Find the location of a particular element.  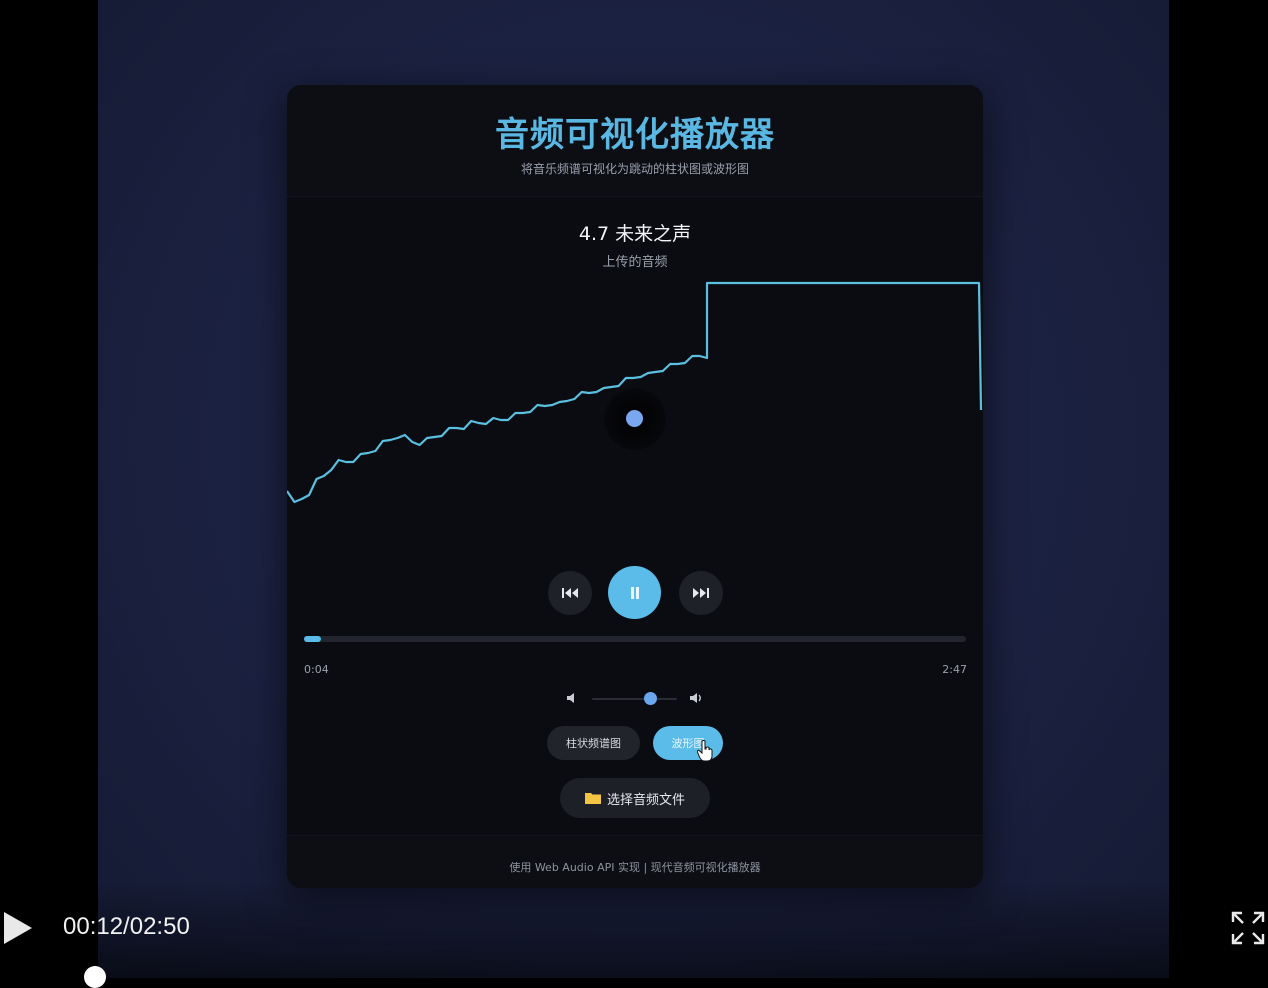

next-button is located at coordinates (701, 593).